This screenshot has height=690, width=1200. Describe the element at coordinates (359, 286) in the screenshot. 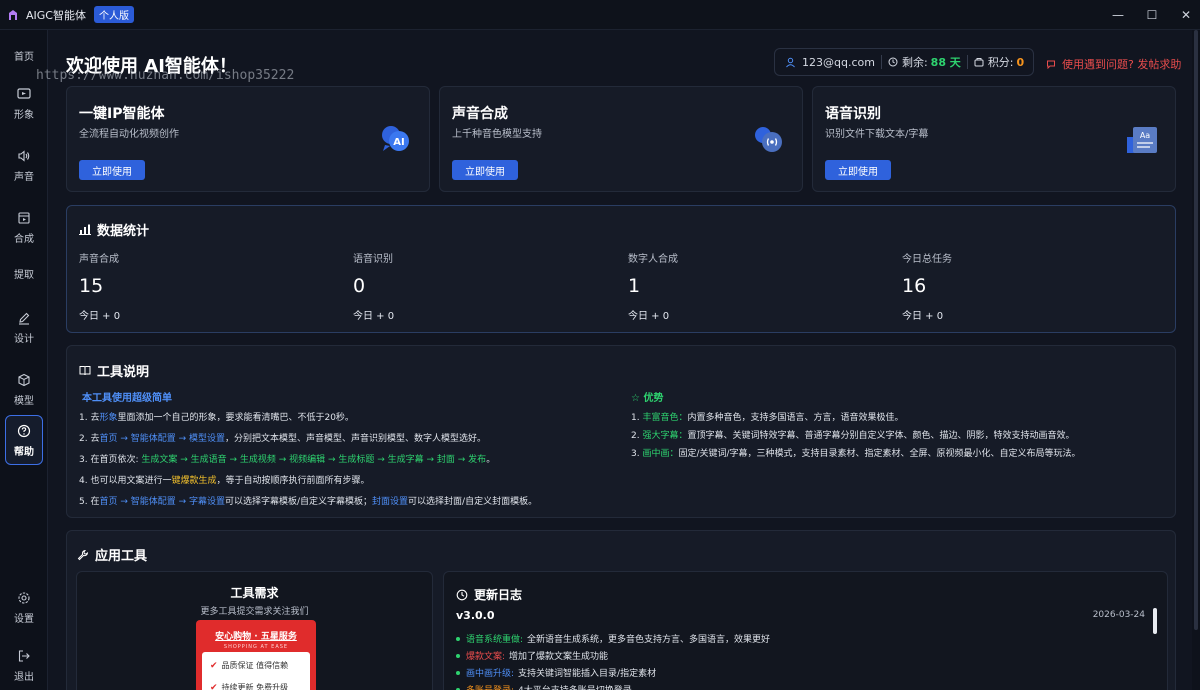

I see `stat-value: 0` at that location.